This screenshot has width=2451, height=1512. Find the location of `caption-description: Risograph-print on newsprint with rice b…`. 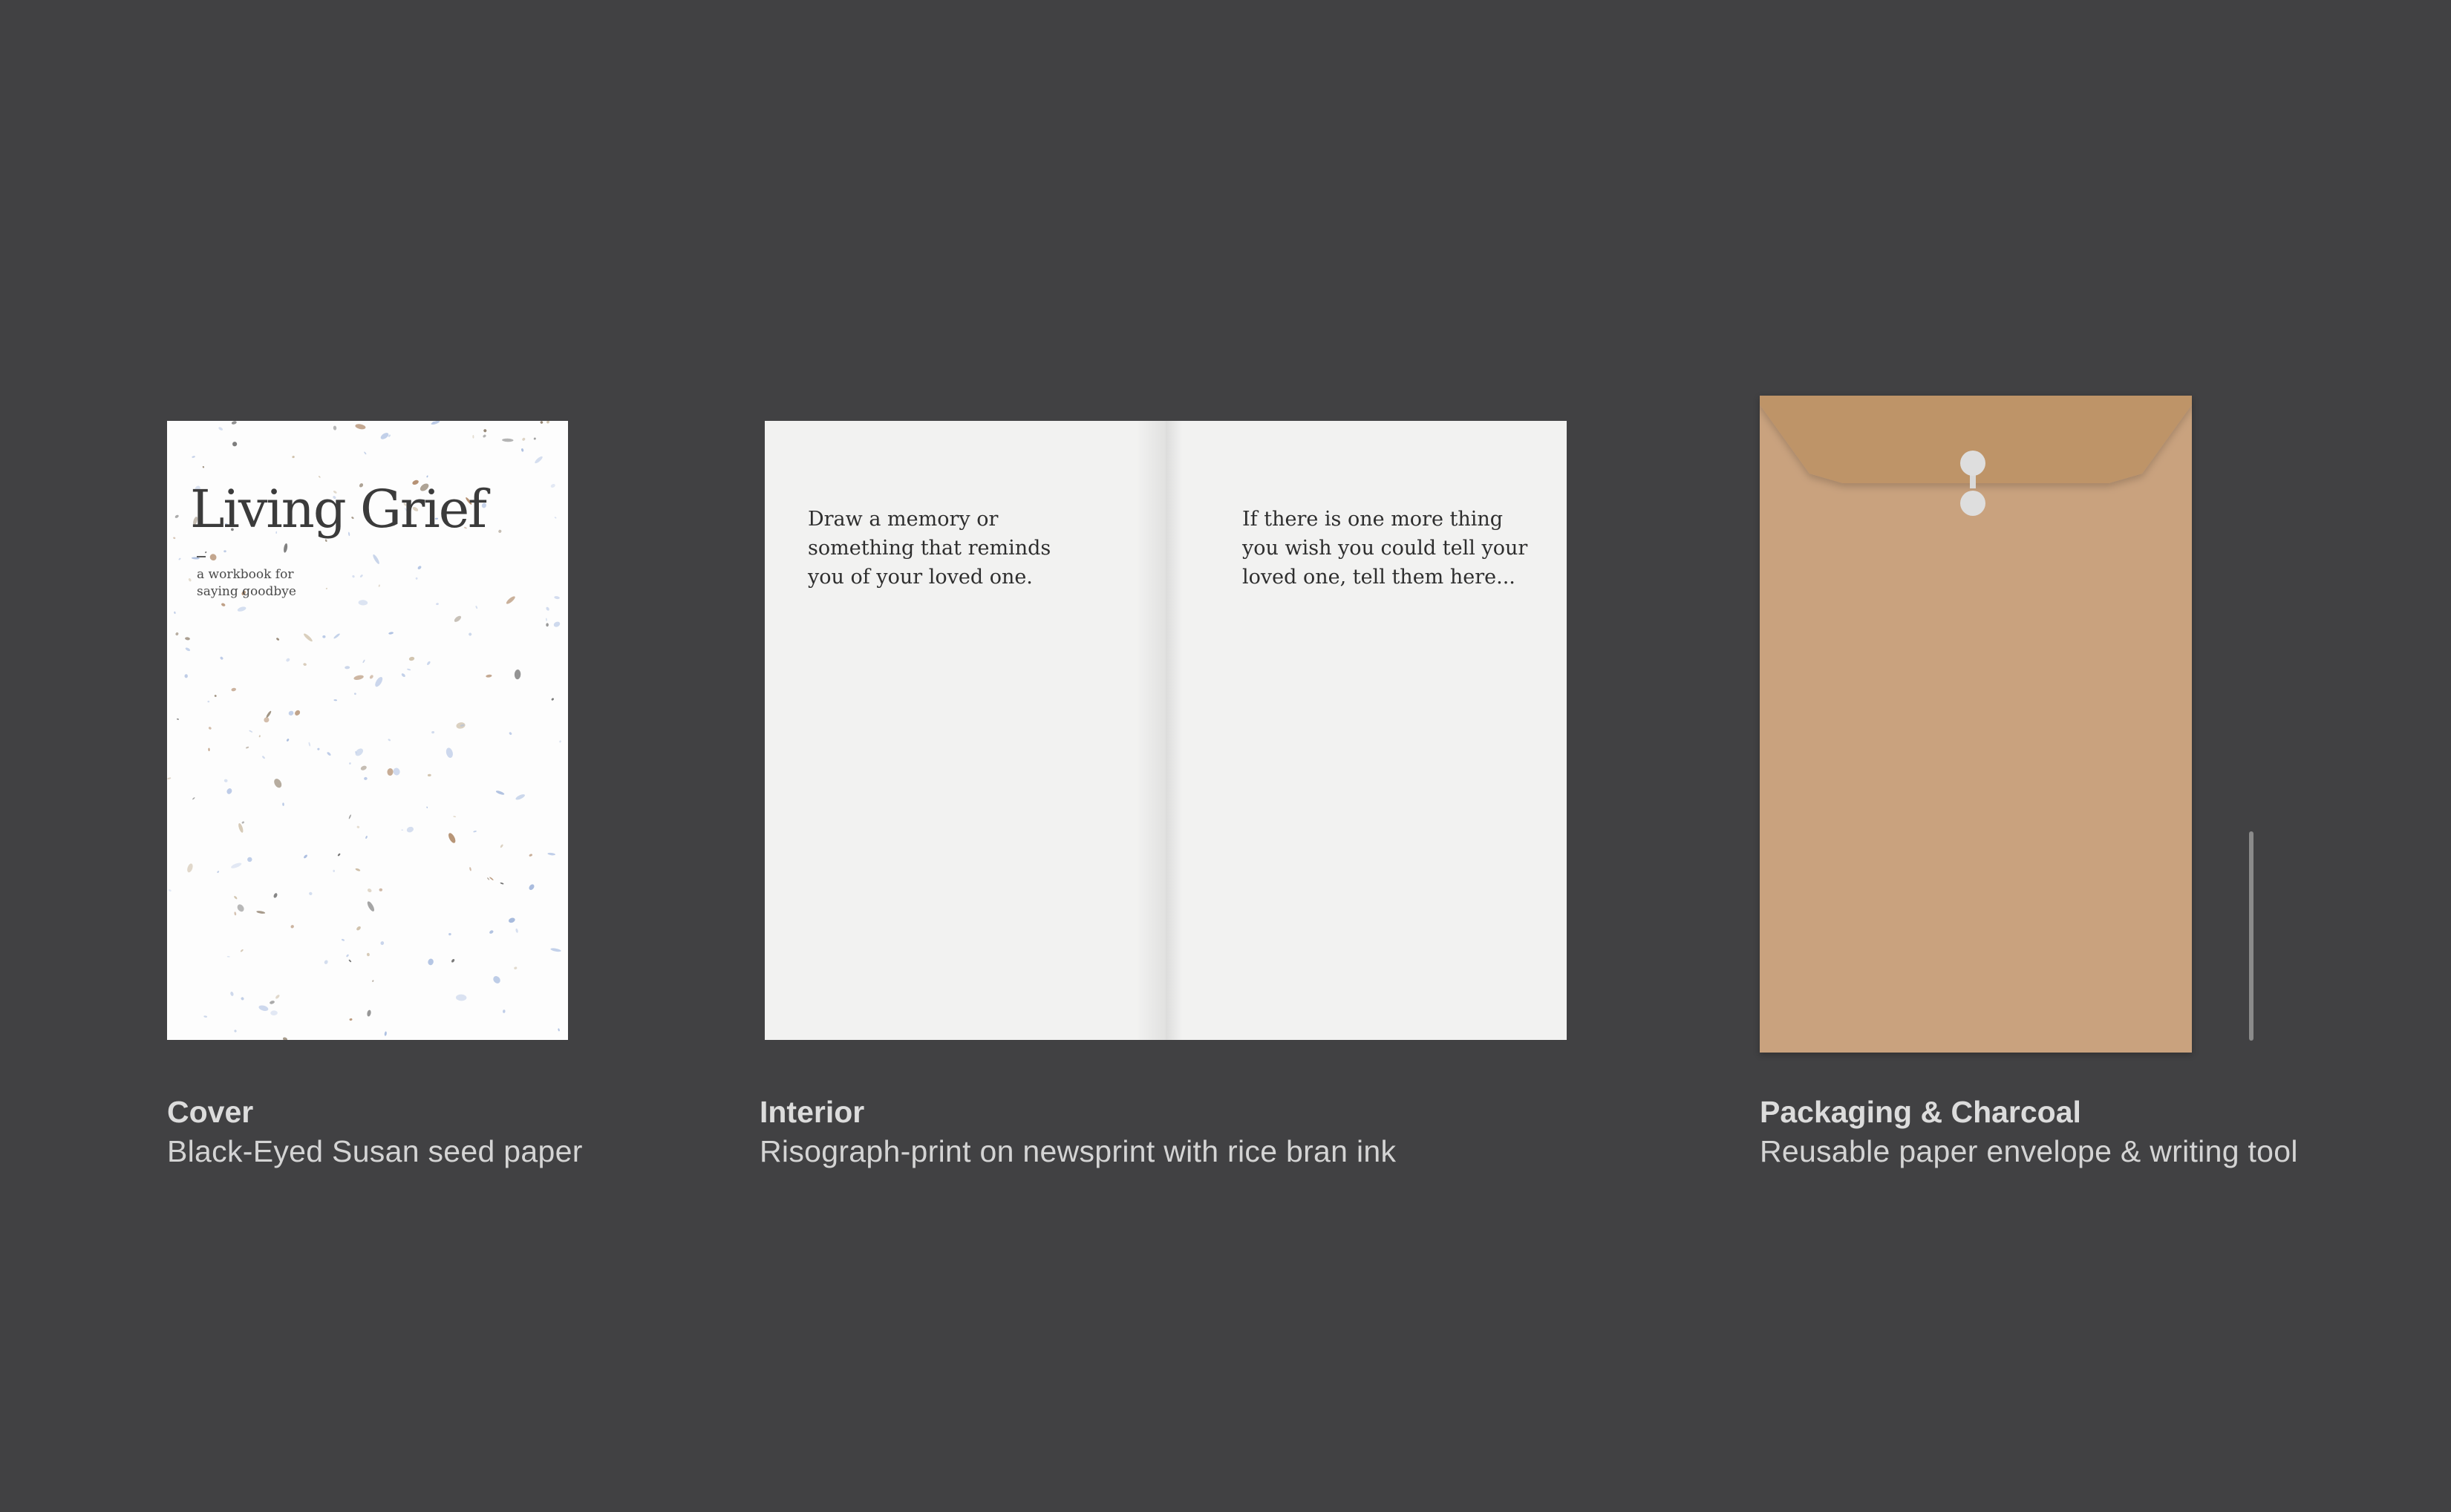

caption-description: Risograph-print on newsprint with rice b… is located at coordinates (1078, 1151).